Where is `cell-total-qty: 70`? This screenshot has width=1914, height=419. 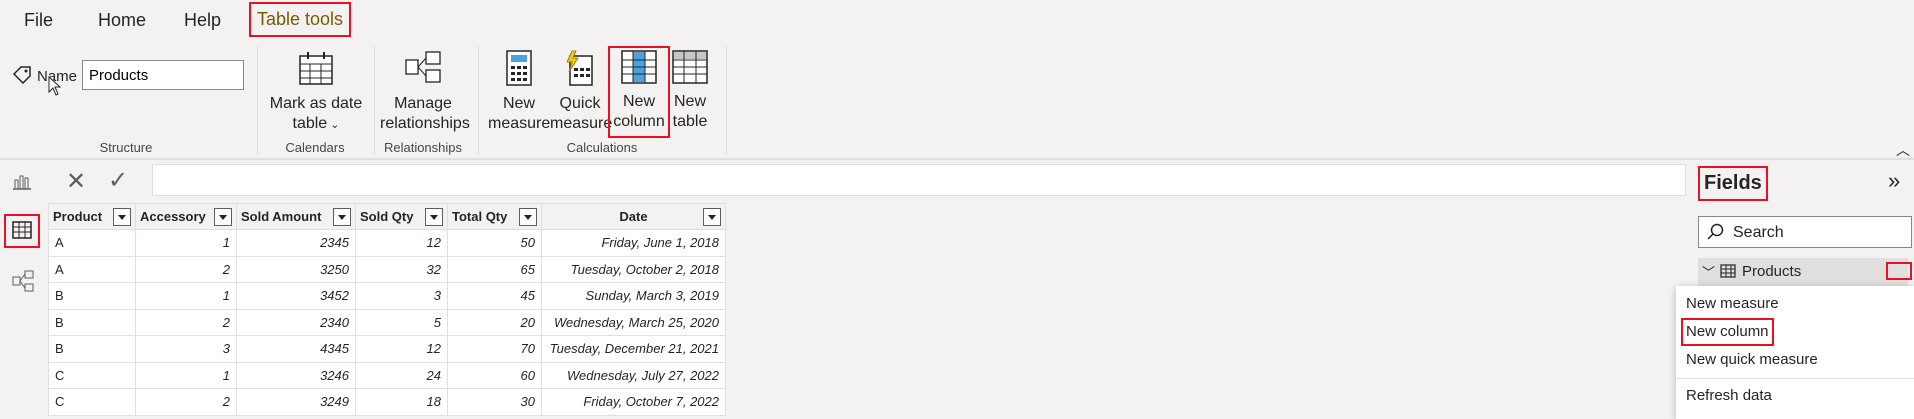
cell-total-qty: 70 is located at coordinates (494, 349).